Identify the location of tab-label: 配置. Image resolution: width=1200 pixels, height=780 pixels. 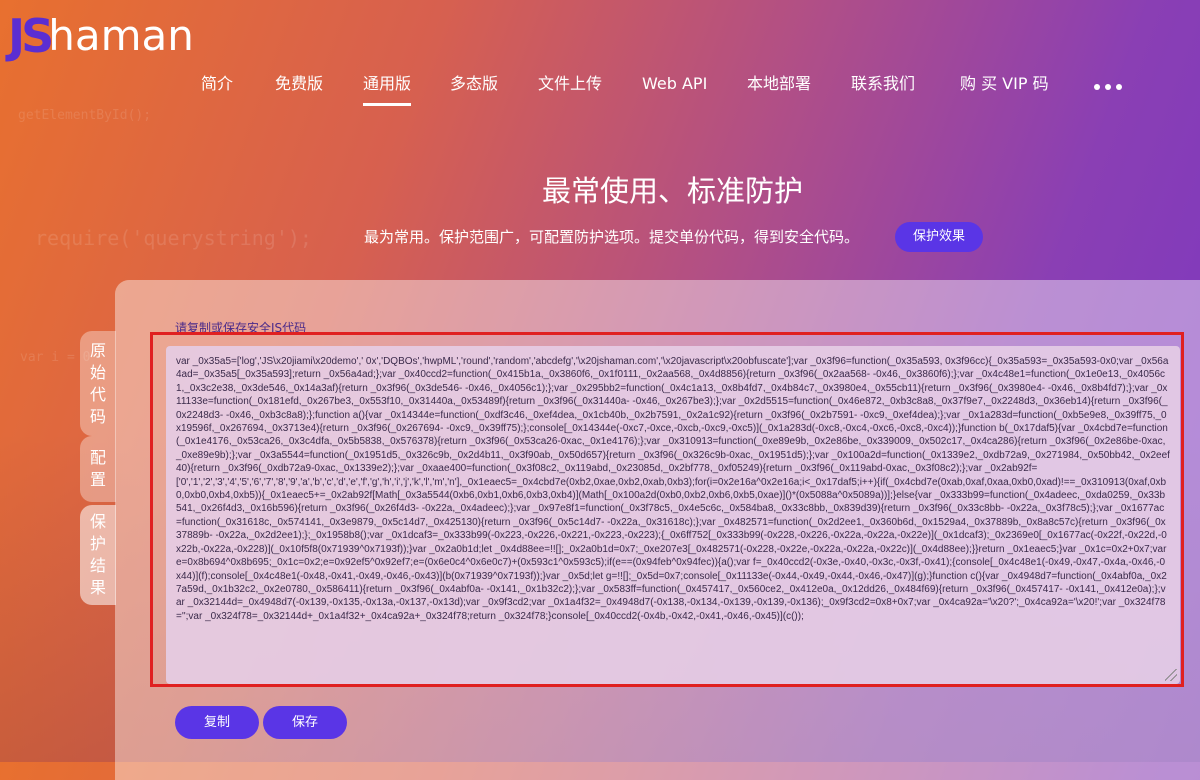
(97, 468).